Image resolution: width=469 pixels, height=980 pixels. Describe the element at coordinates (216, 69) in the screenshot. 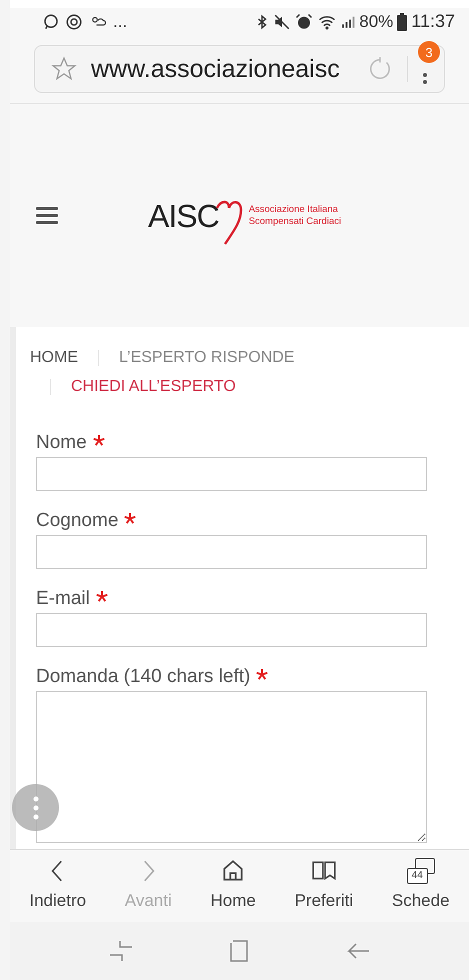

I see `url-text: www.associazioneaisc` at that location.